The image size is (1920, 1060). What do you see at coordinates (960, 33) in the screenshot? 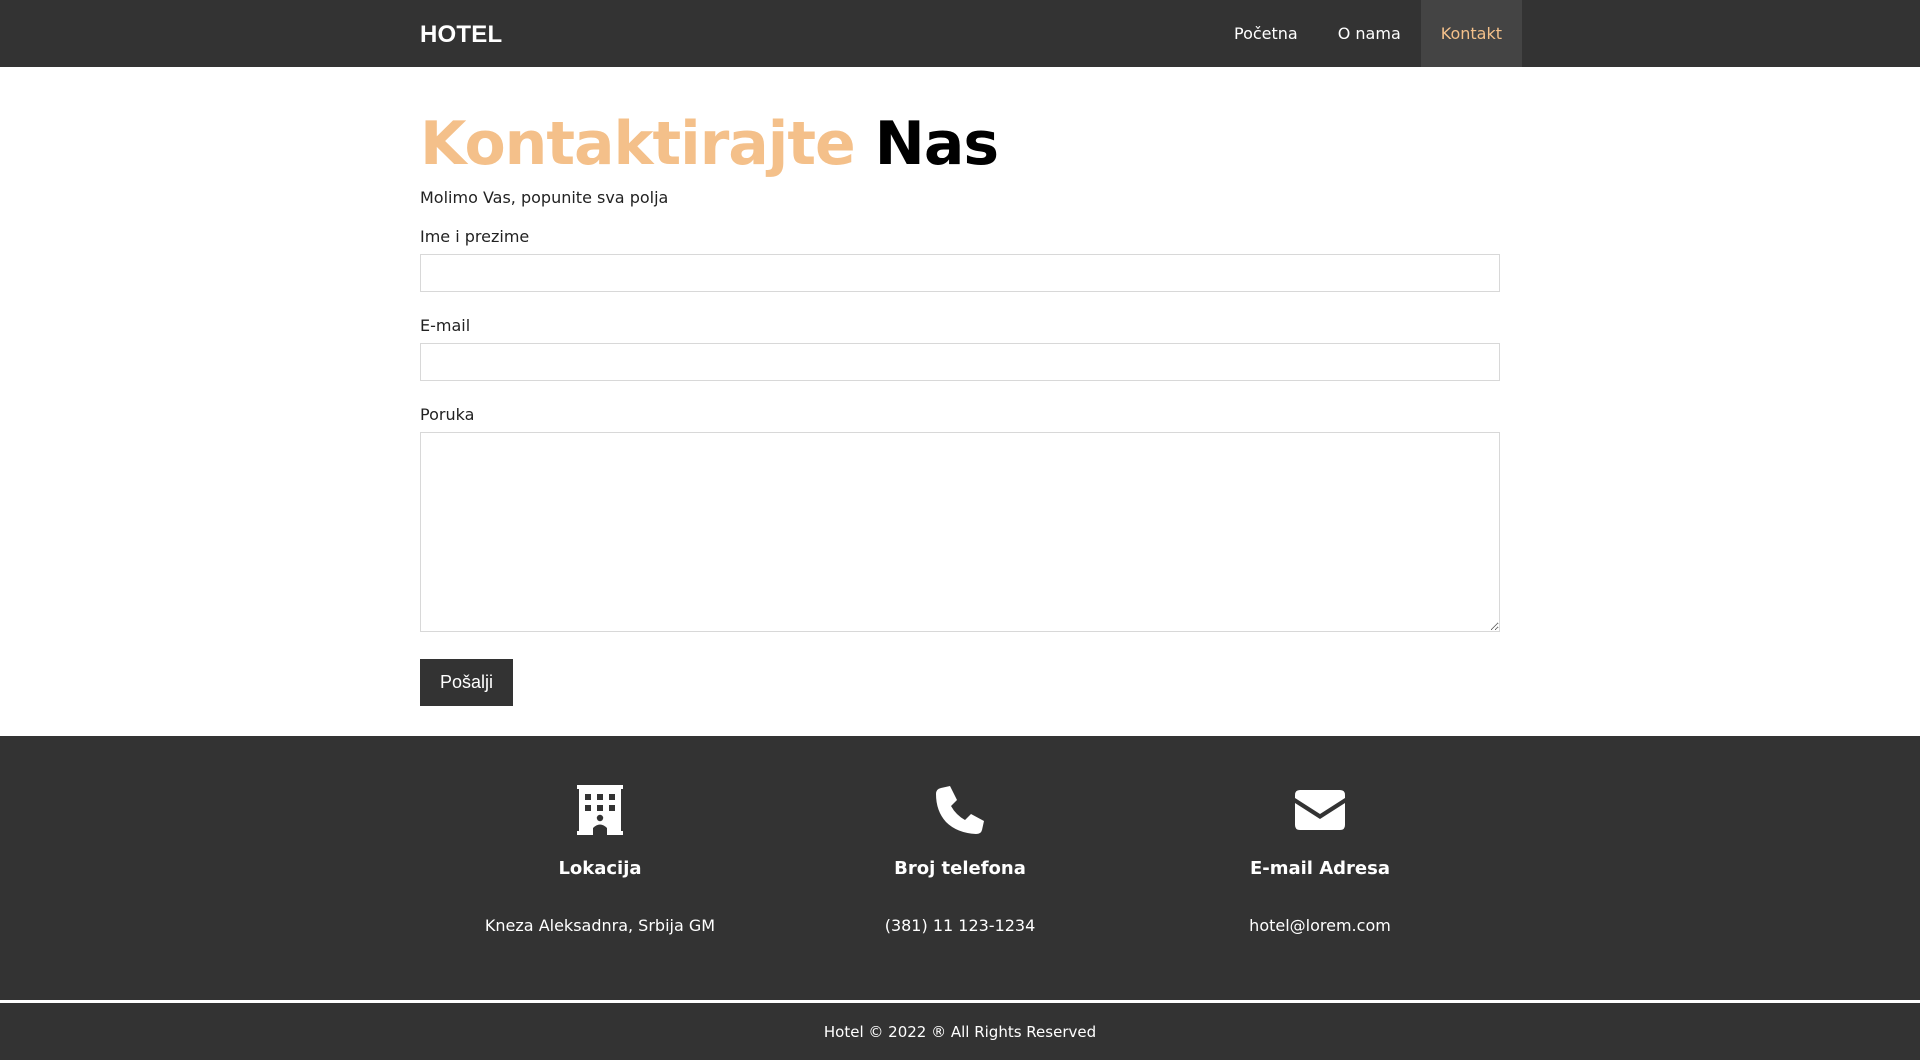
I see `navbar: HOTEL Početna O nama Kontakt` at bounding box center [960, 33].